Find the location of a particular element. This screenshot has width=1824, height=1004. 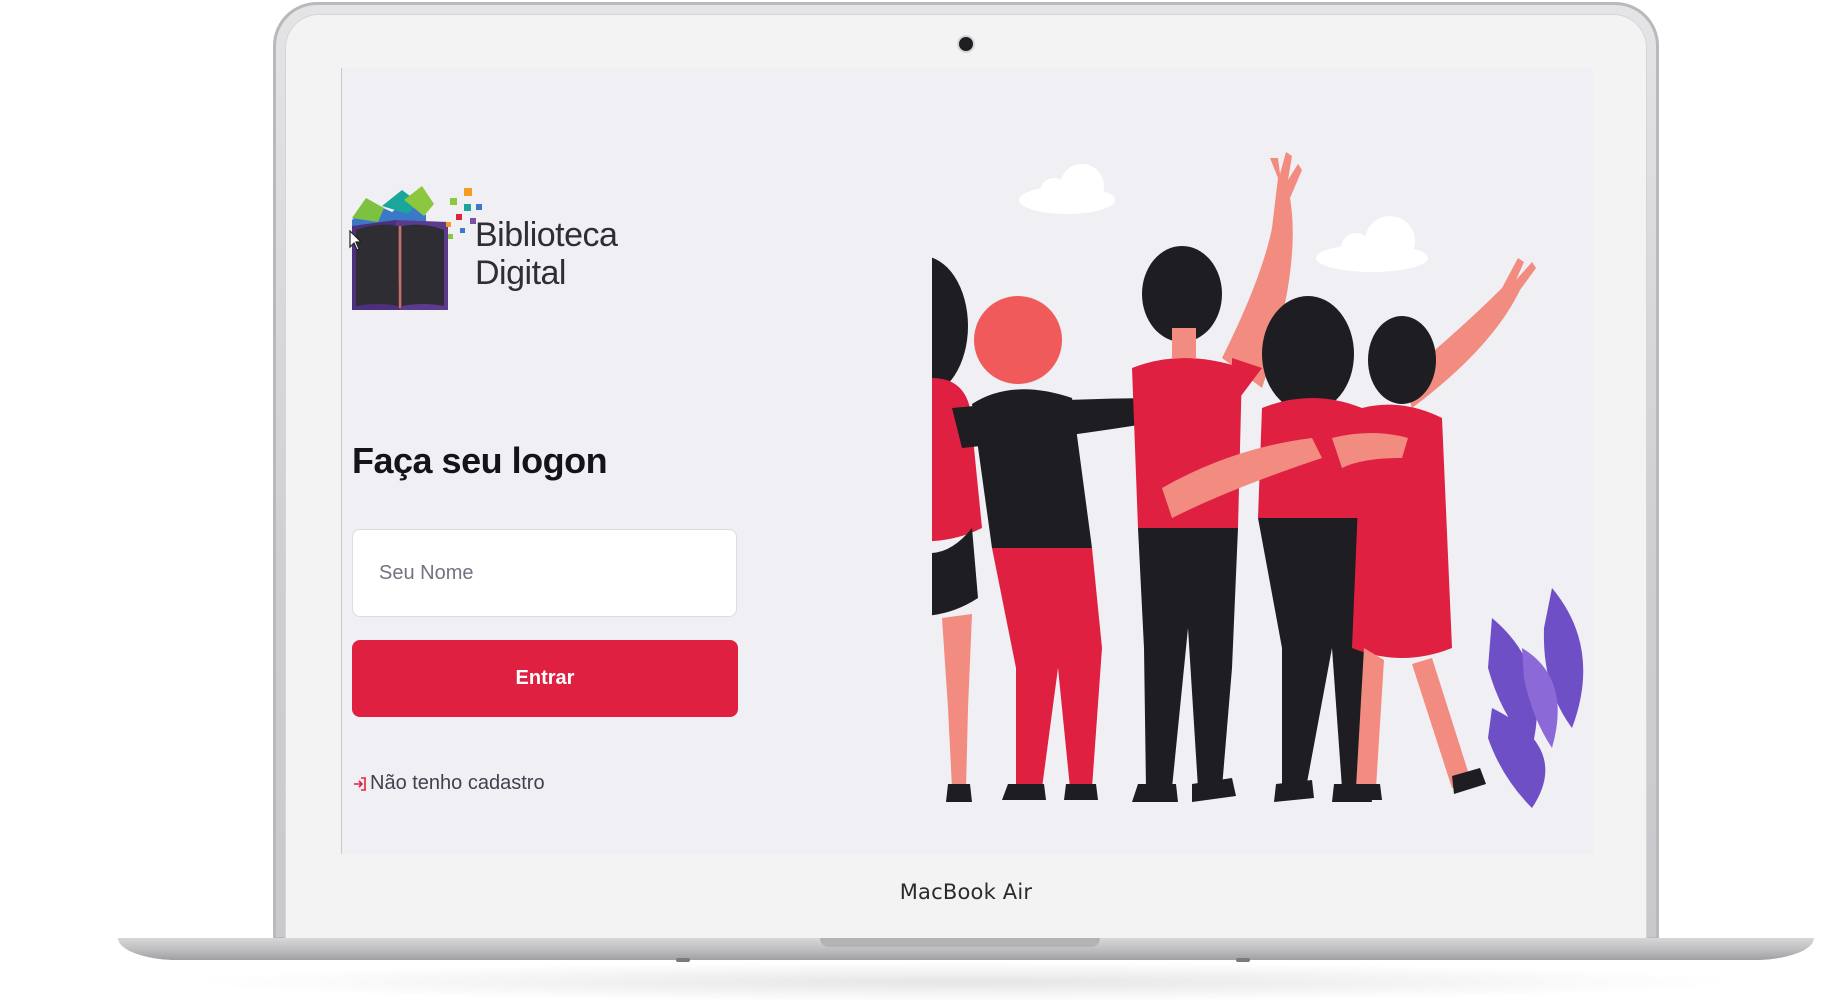

device-label: MacBook Air is located at coordinates (966, 892).